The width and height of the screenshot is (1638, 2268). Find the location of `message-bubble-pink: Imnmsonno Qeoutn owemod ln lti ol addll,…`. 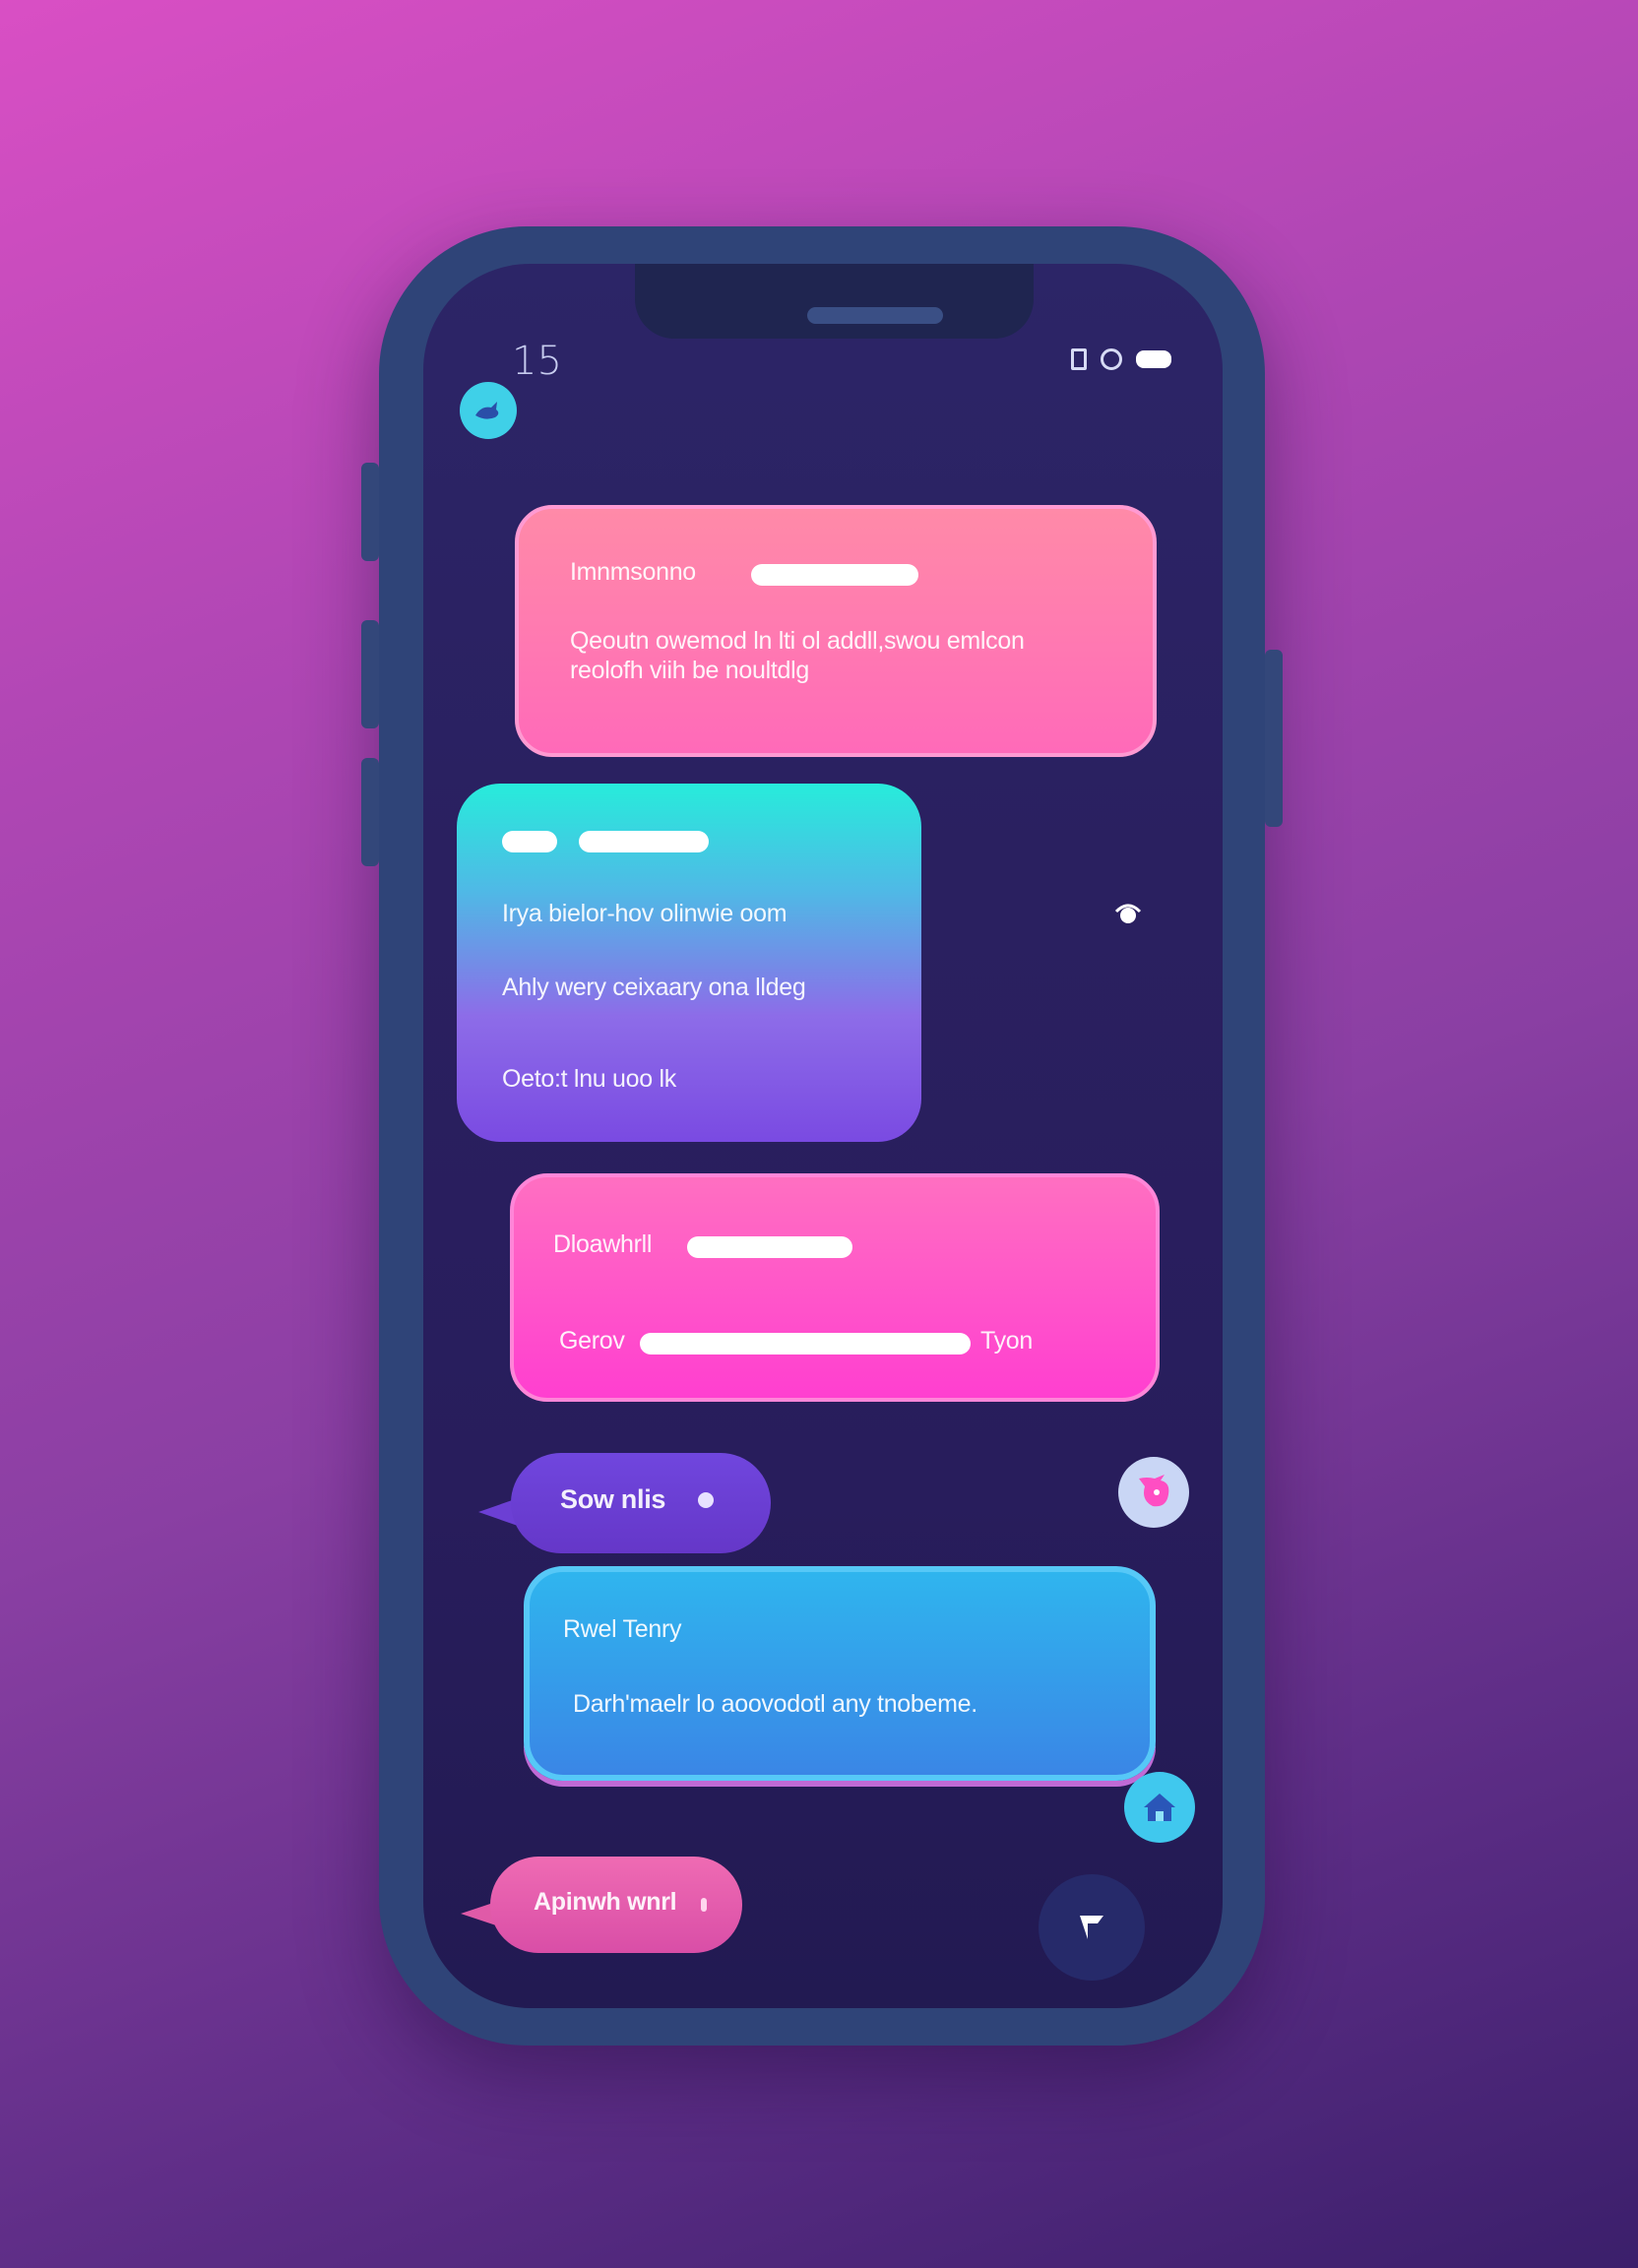

message-bubble-pink: Imnmsonno Qeoutn owemod ln lti ol addll,… is located at coordinates (836, 631).